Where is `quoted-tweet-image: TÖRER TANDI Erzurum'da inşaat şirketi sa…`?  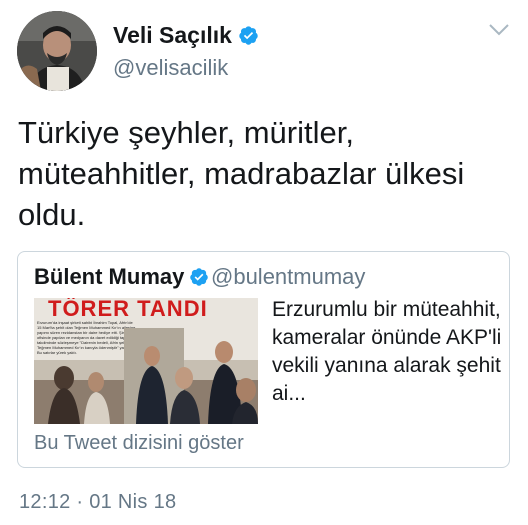 quoted-tweet-image: TÖRER TANDI Erzurum'da inşaat şirketi sa… is located at coordinates (146, 361).